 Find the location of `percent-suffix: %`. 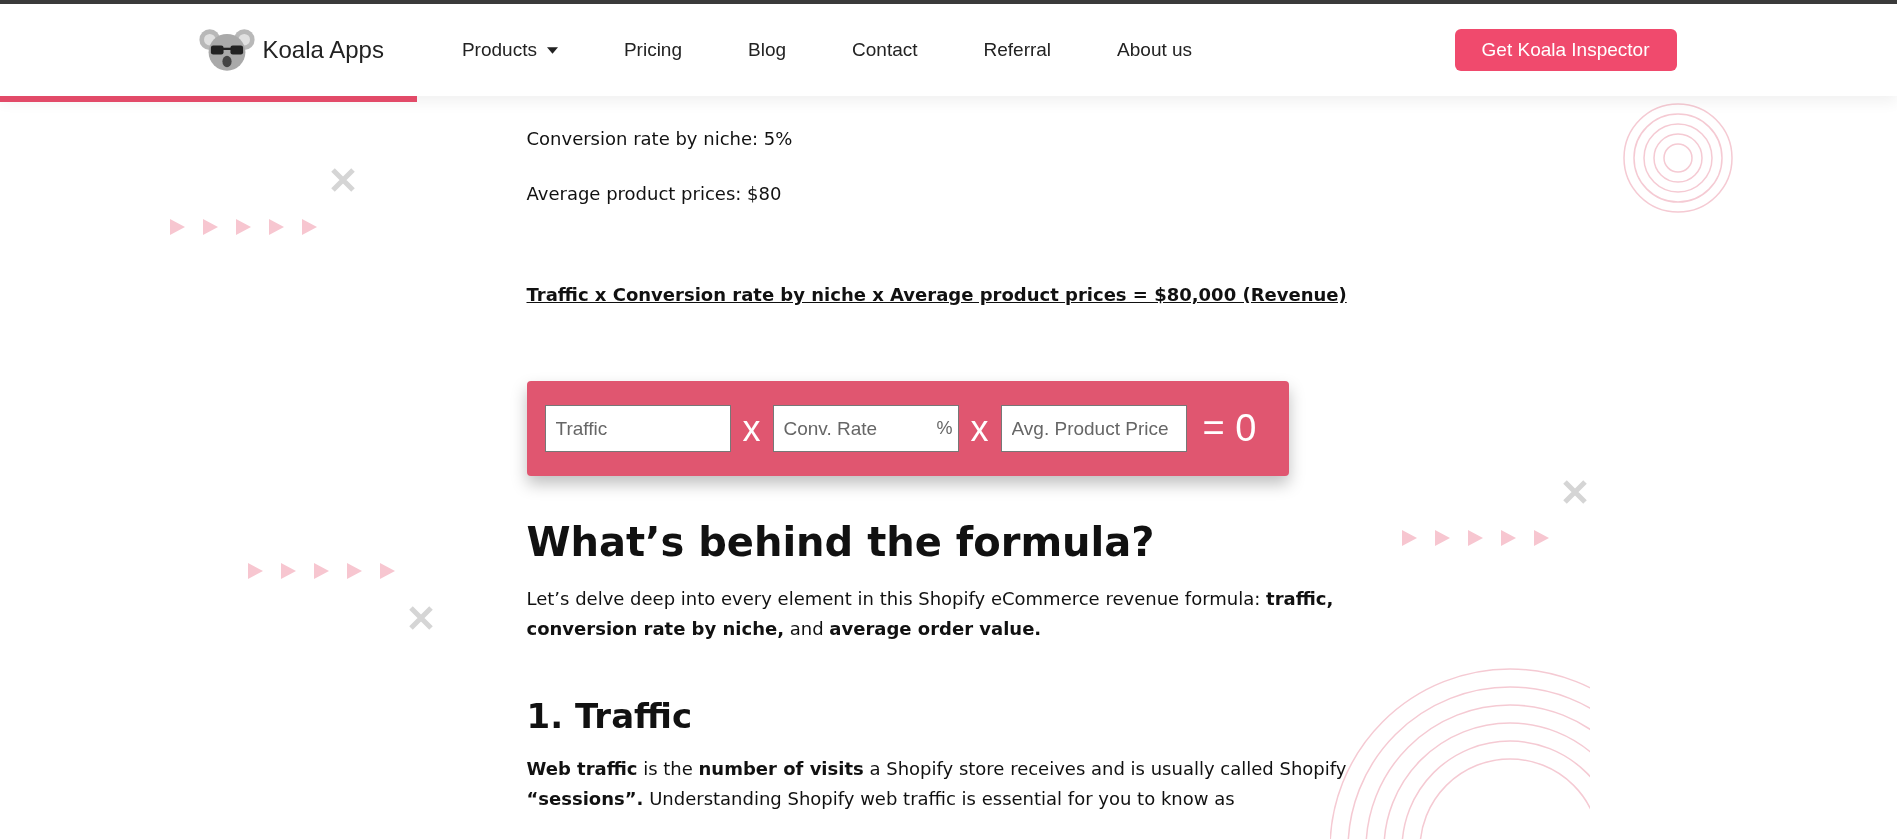

percent-suffix: % is located at coordinates (944, 428).